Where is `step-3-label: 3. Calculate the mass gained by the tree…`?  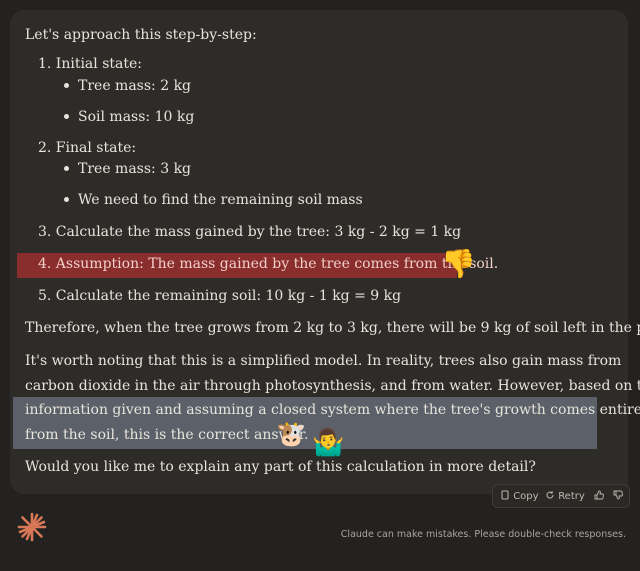 step-3-label: 3. Calculate the mass gained by the tree… is located at coordinates (250, 232).